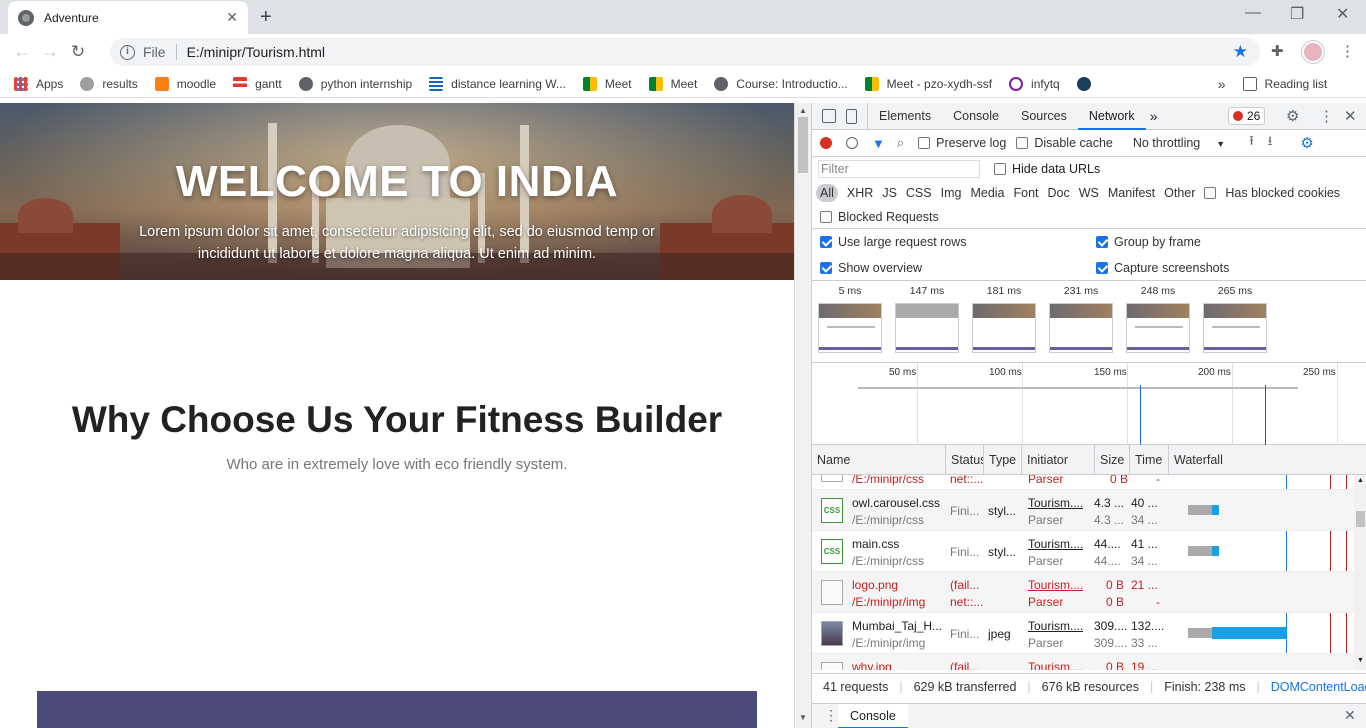 This screenshot has width=1366, height=728. Describe the element at coordinates (873, 715) in the screenshot. I see `drawer-tab-console: Console` at that location.